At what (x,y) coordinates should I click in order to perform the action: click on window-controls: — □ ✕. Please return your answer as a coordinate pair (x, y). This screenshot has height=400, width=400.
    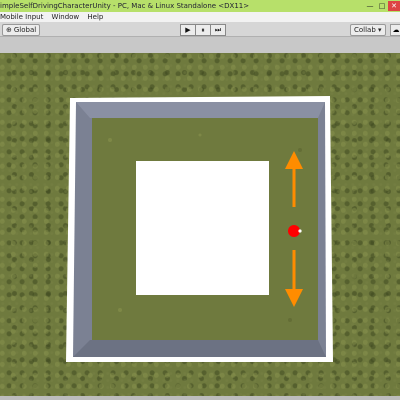
    Looking at the image, I should click on (380, 6).